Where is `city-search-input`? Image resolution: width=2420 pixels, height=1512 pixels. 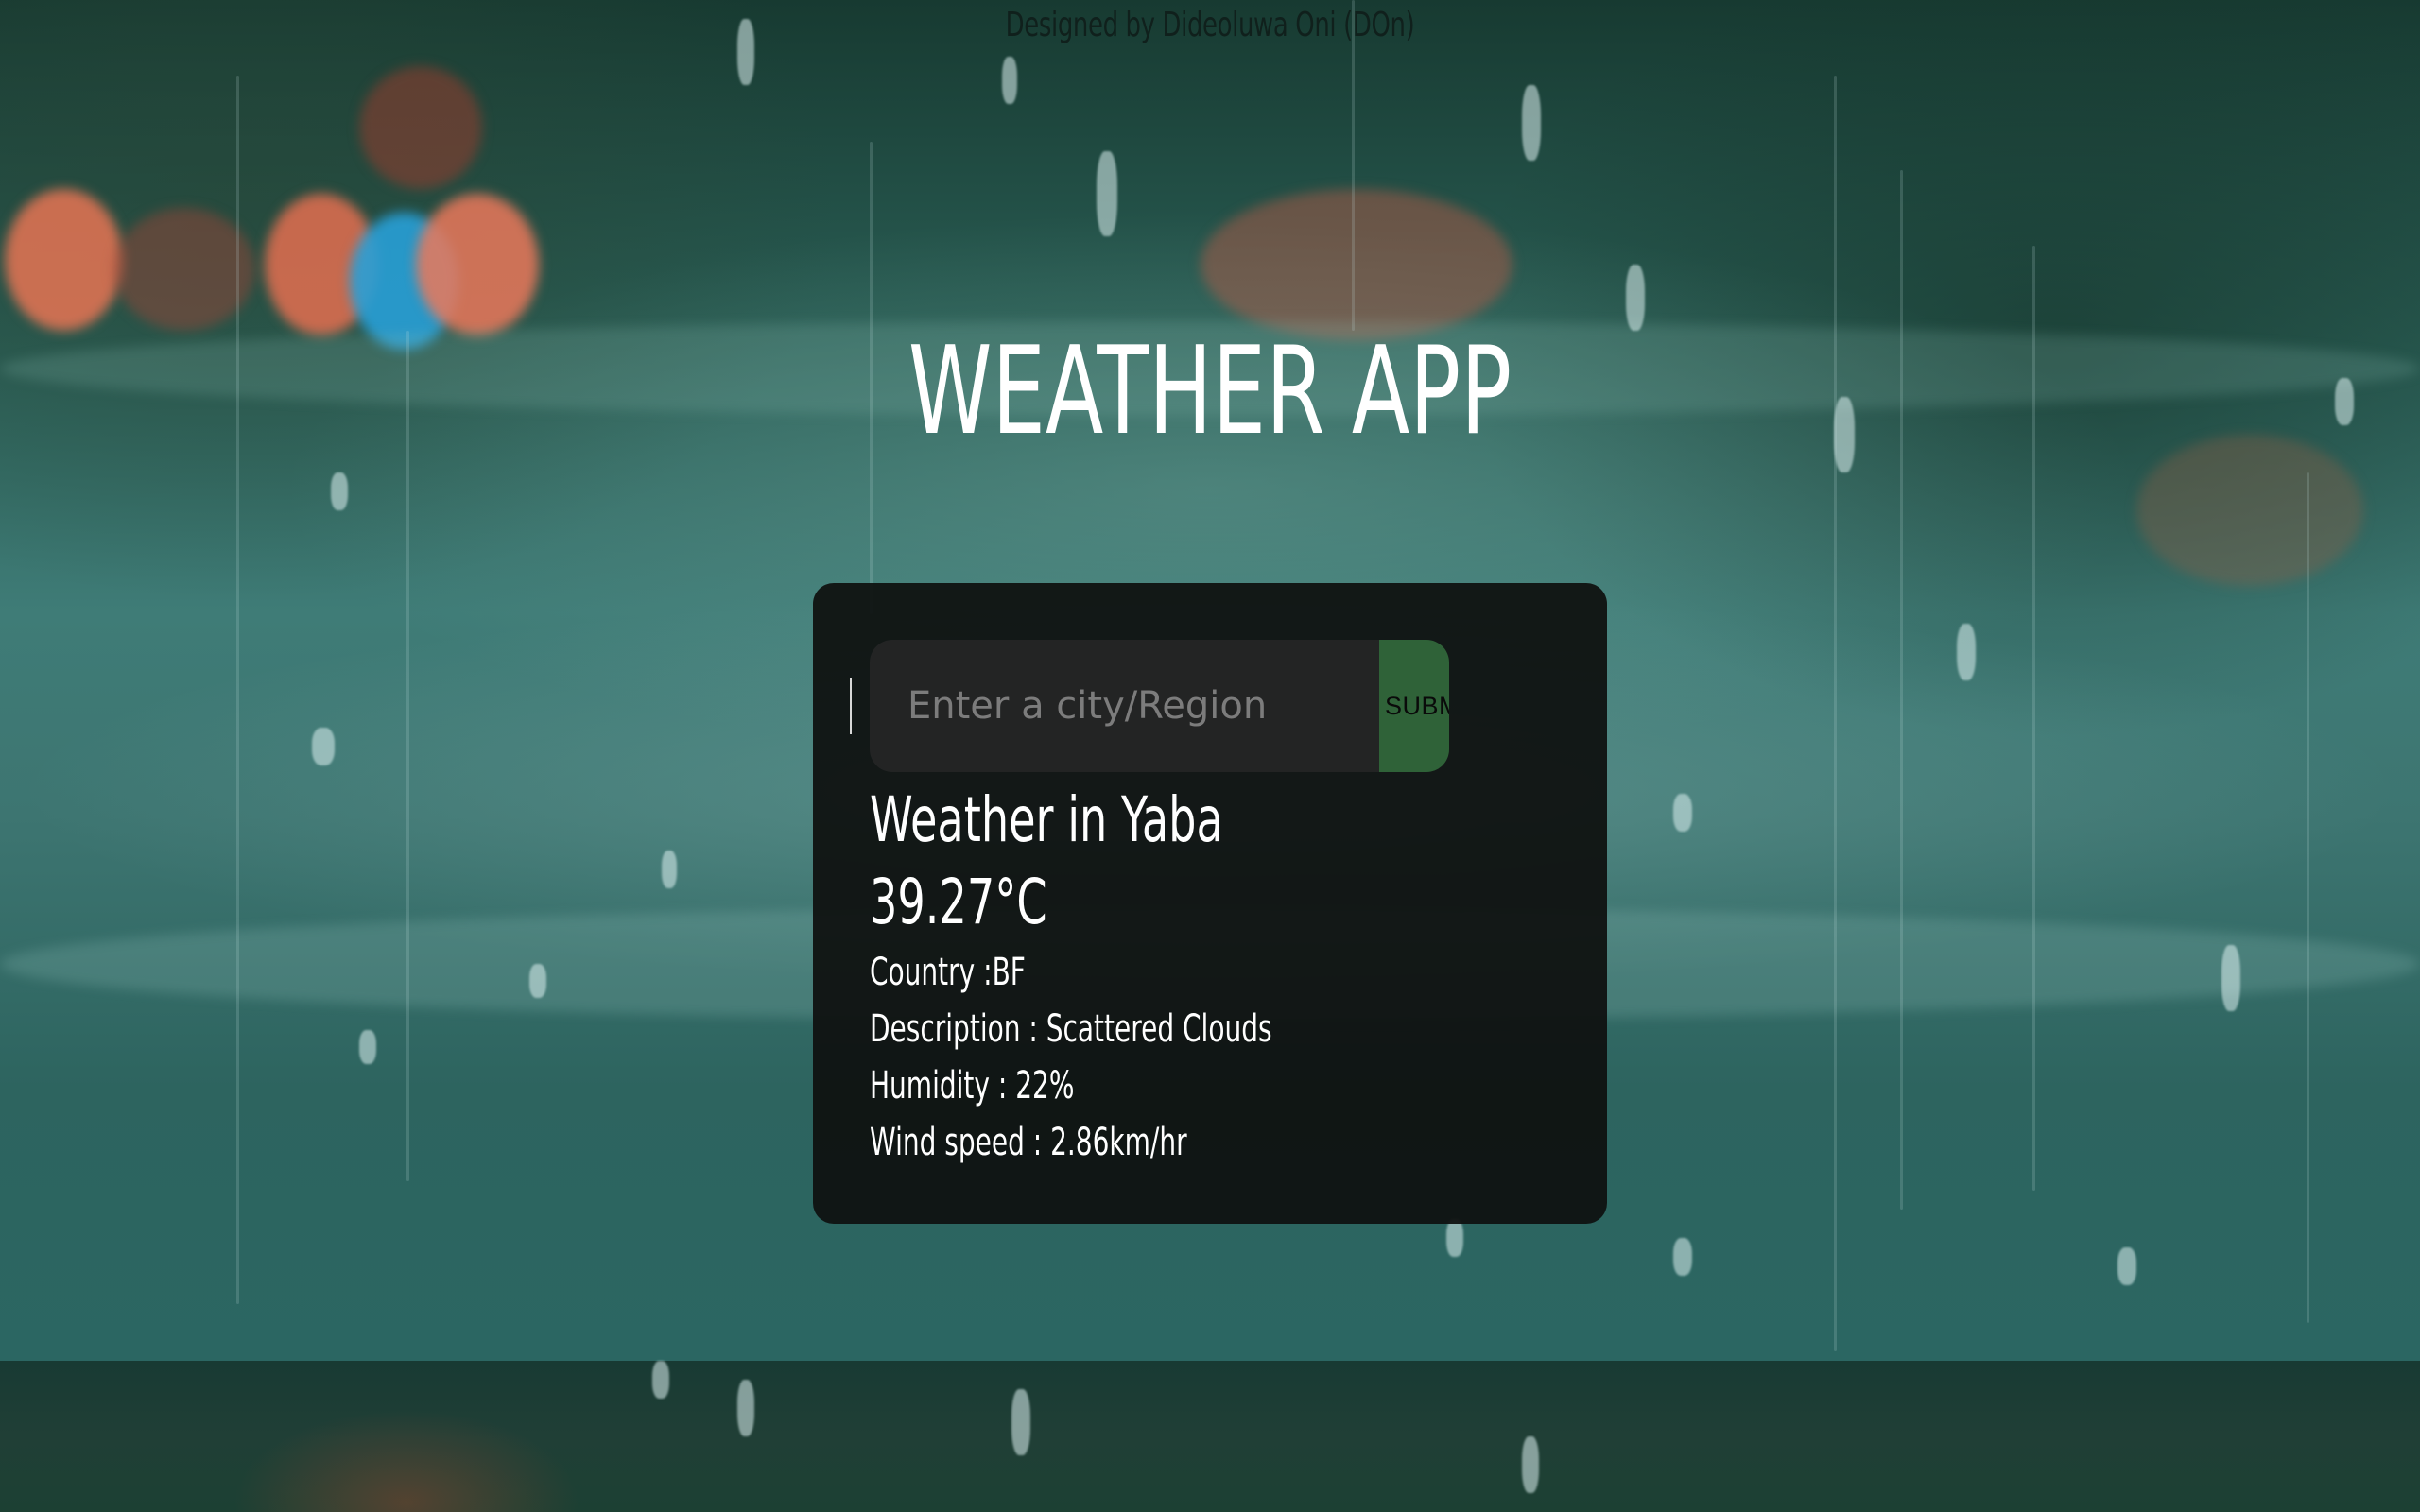 city-search-input is located at coordinates (1124, 706).